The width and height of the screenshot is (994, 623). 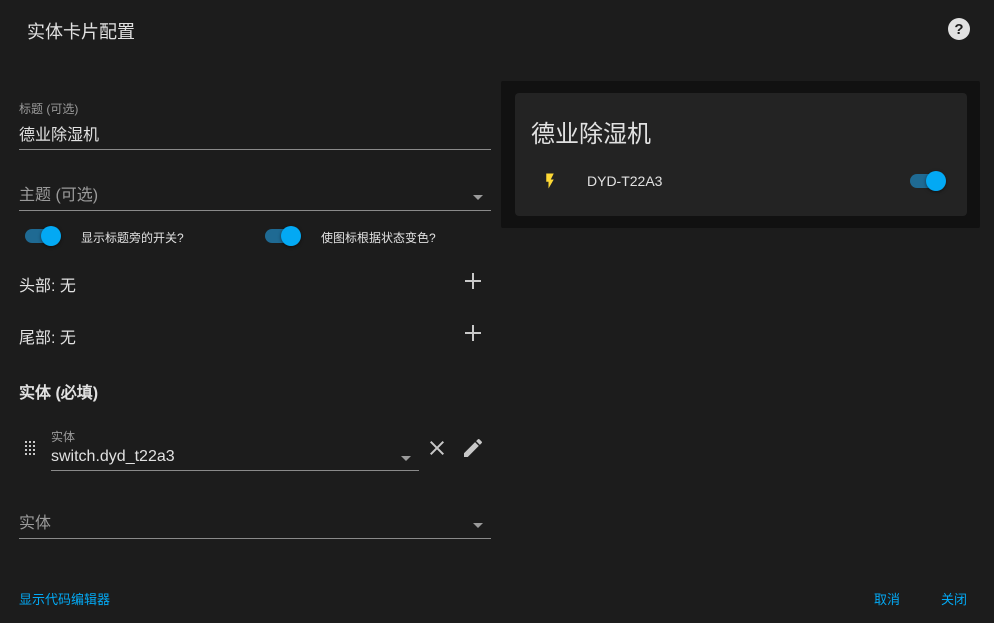 What do you see at coordinates (473, 281) in the screenshot?
I see `add-header-plus-icon` at bounding box center [473, 281].